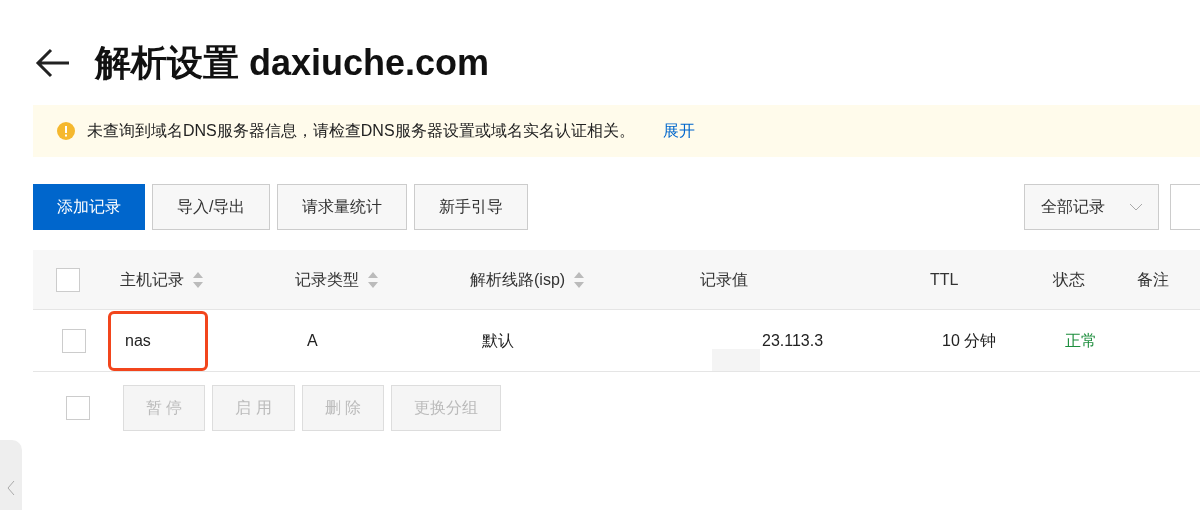  Describe the element at coordinates (68, 279) in the screenshot. I see `header-checkbox` at that location.